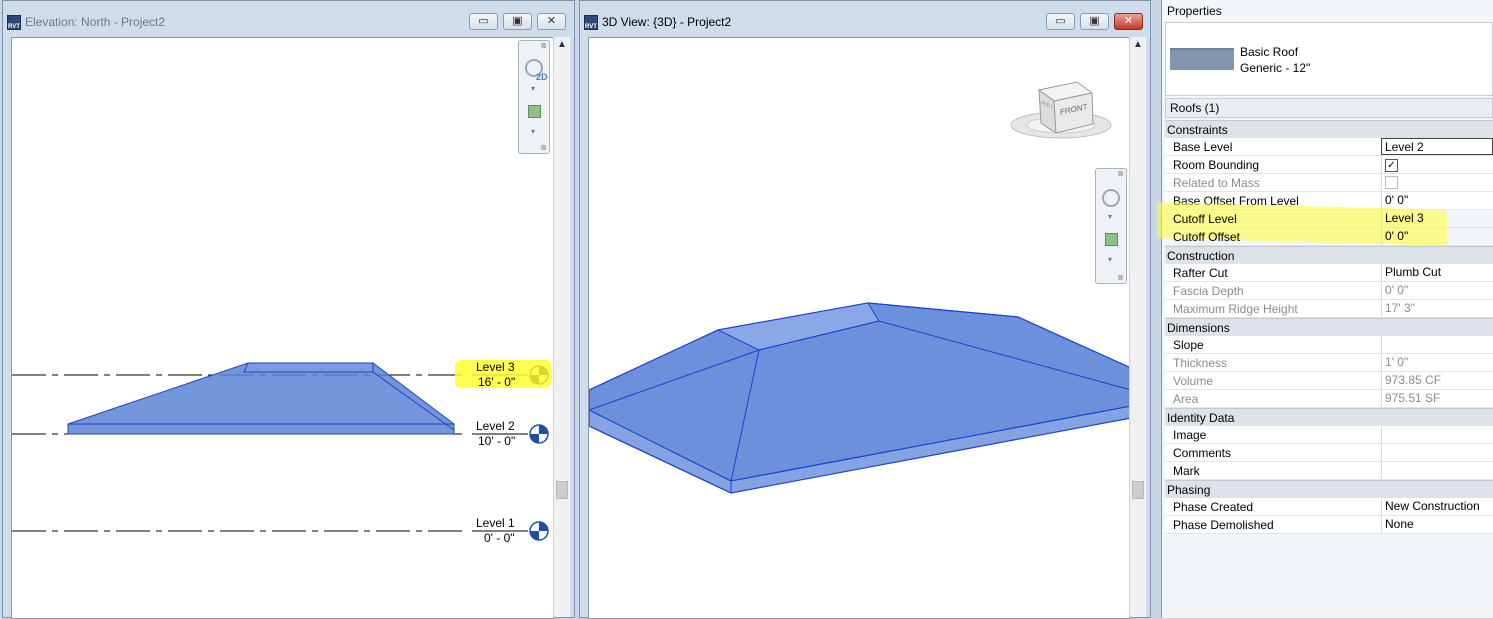  I want to click on elevation-window-title: Elevation: North - Project2, so click(95, 22).